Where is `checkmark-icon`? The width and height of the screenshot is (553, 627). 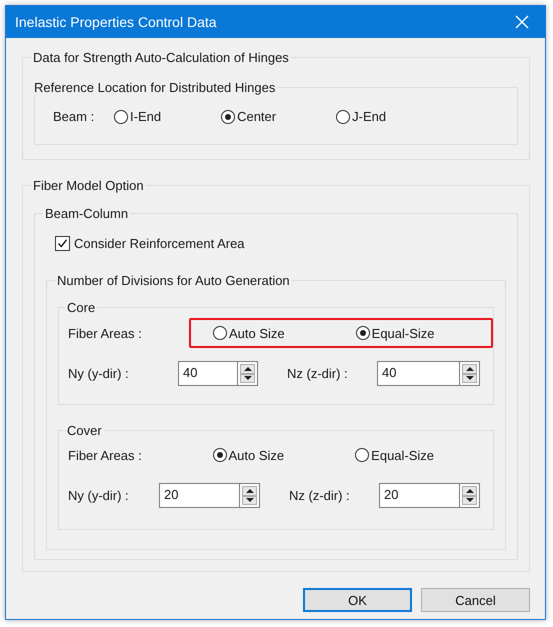
checkmark-icon is located at coordinates (62, 243).